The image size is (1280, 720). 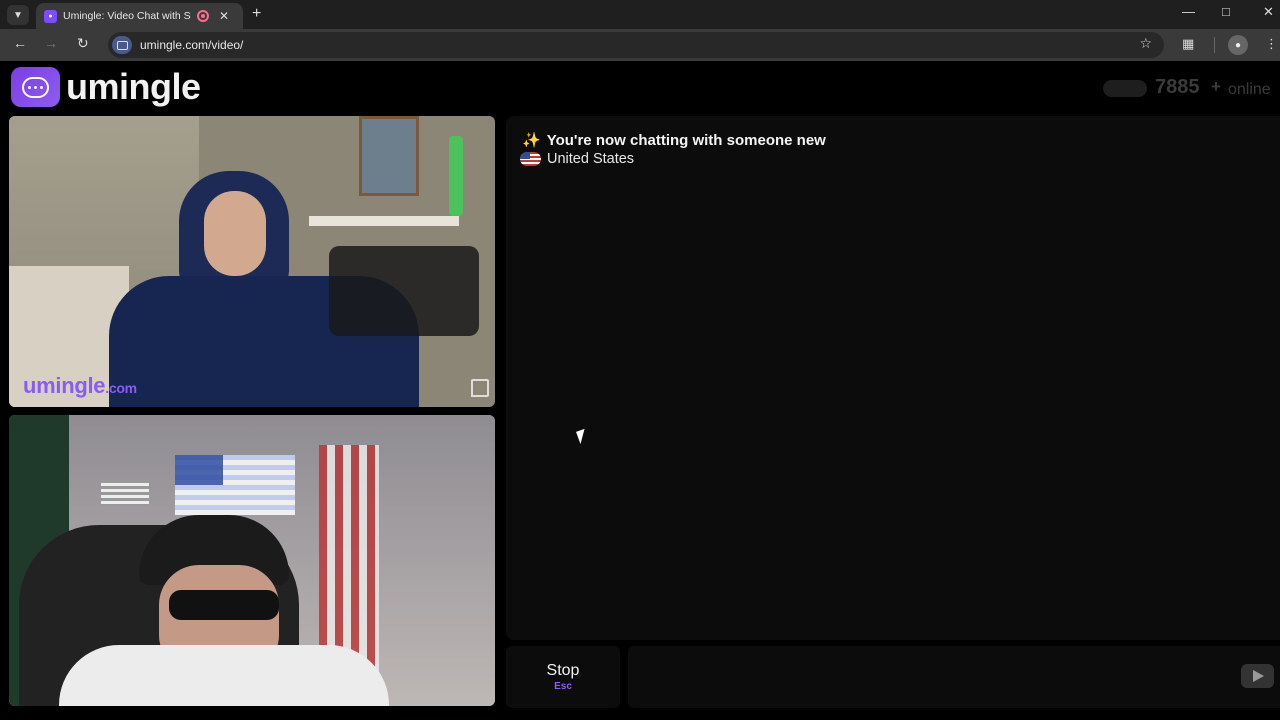 I want to click on minimize-icon: —, so click(x=1188, y=11).